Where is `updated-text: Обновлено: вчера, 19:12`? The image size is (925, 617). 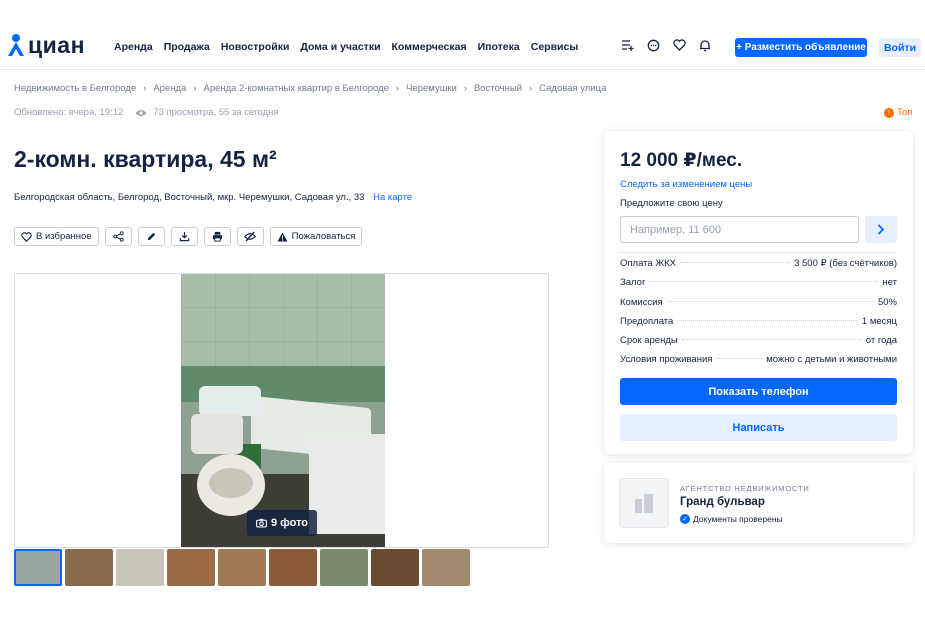
updated-text: Обновлено: вчера, 19:12 is located at coordinates (69, 112).